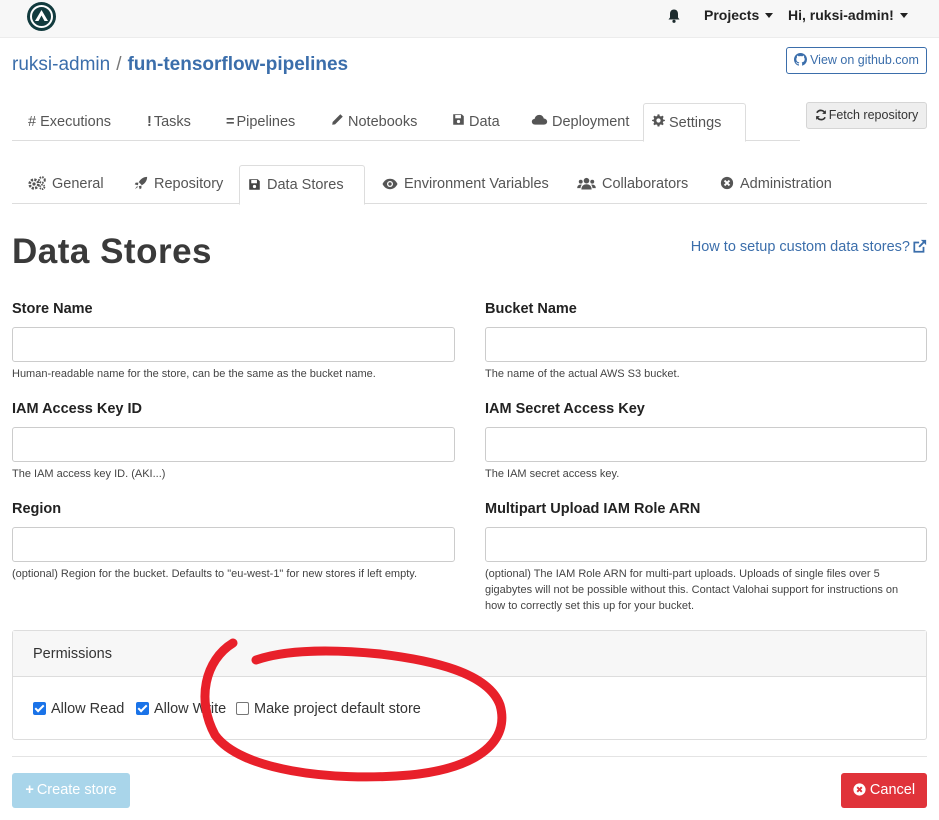  What do you see at coordinates (465, 184) in the screenshot?
I see `tab-environment-variables: Environment Variables` at bounding box center [465, 184].